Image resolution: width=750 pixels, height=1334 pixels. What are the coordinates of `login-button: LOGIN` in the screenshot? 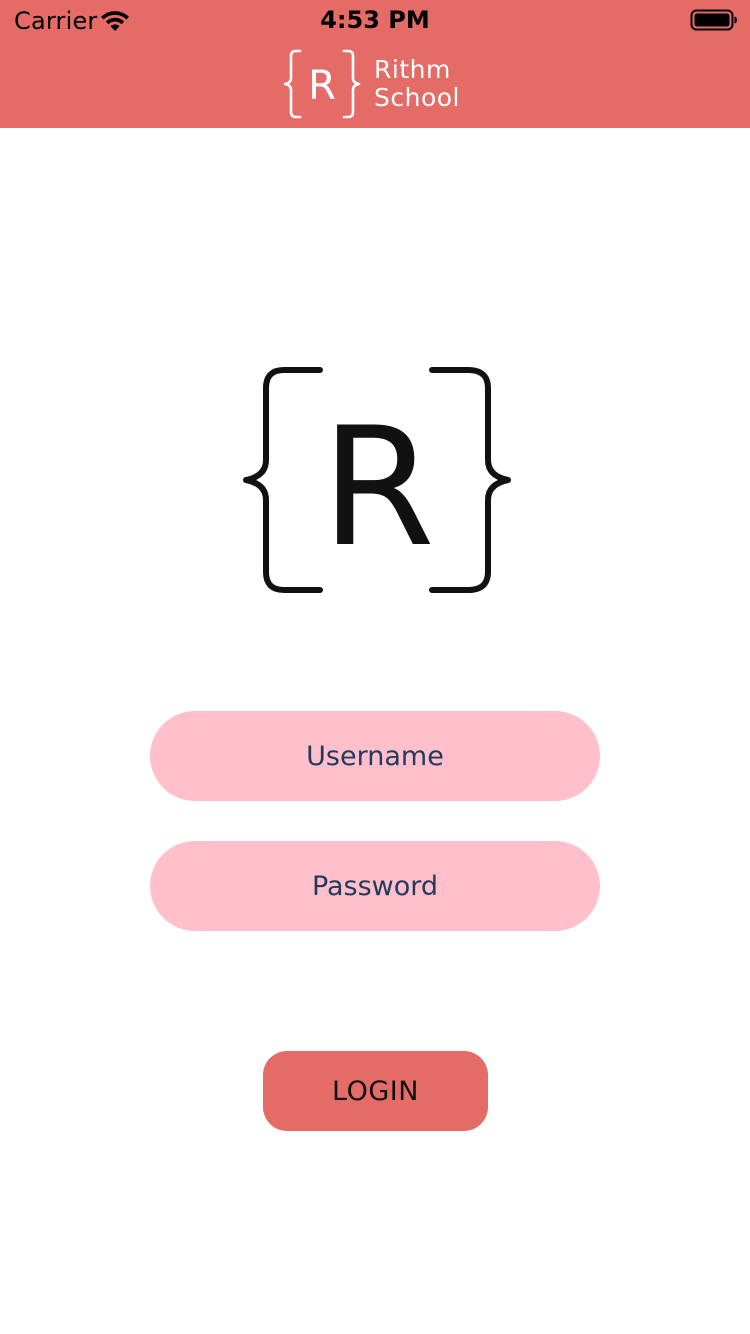 It's located at (375, 1091).